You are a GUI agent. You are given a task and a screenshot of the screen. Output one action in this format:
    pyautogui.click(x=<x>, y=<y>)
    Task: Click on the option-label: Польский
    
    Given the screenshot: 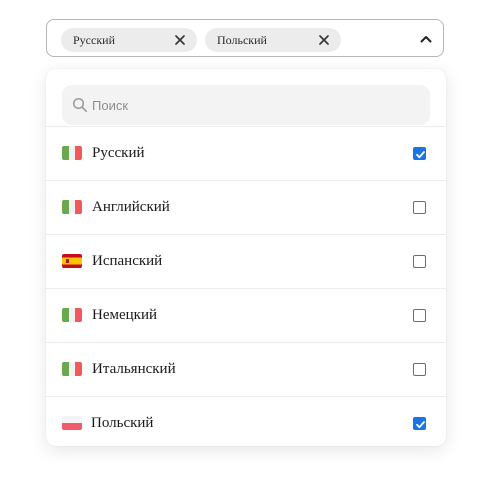 What is the action you would take?
    pyautogui.click(x=122, y=423)
    